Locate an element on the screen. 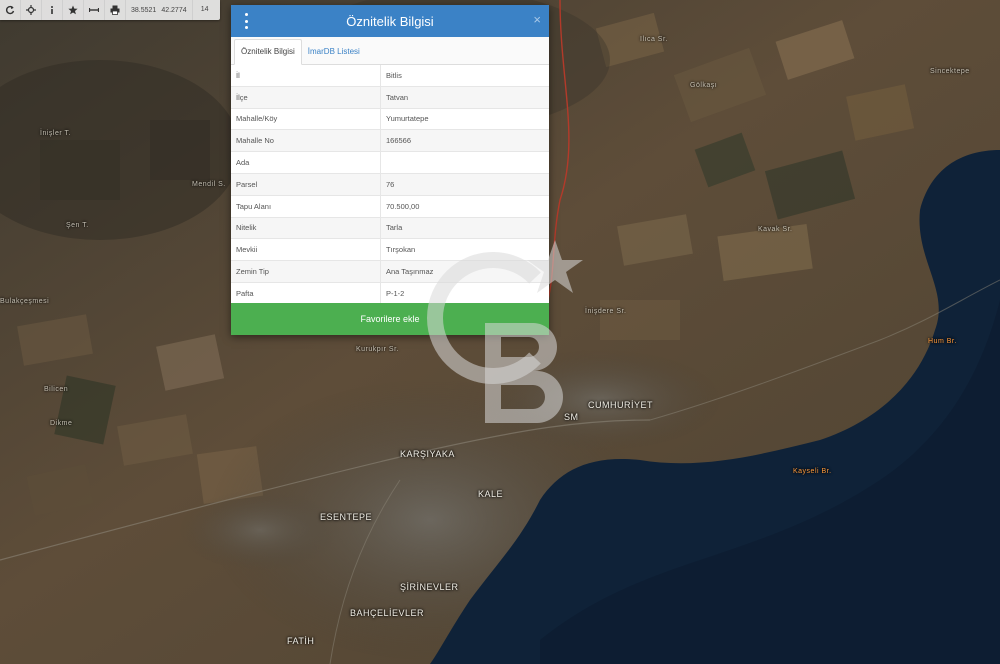  longitude-value: 42.2774 is located at coordinates (174, 10).